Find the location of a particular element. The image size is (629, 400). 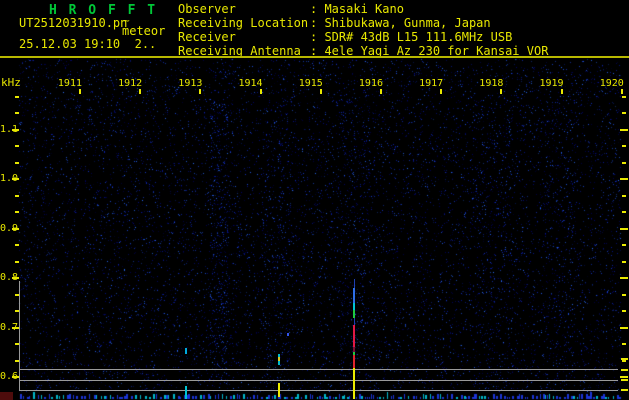

time-tick-label: 1915 is located at coordinates (310, 83).